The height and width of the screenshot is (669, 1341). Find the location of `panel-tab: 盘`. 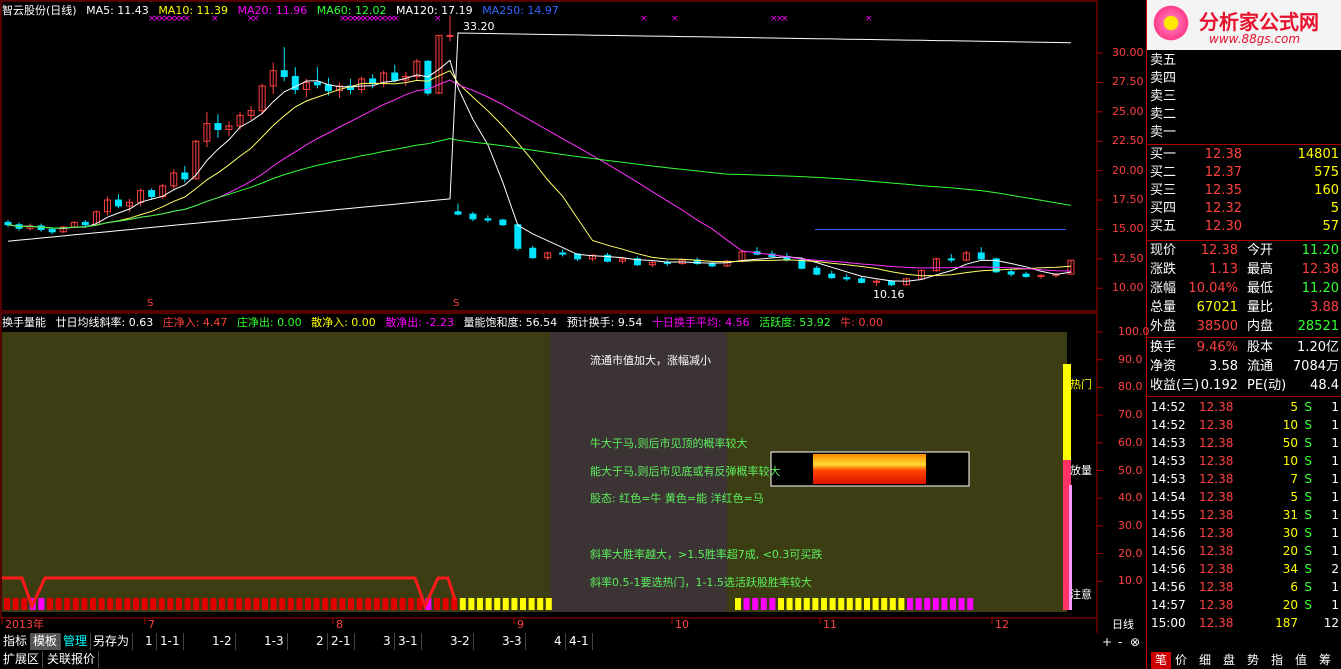

panel-tab: 盘 is located at coordinates (1229, 660).